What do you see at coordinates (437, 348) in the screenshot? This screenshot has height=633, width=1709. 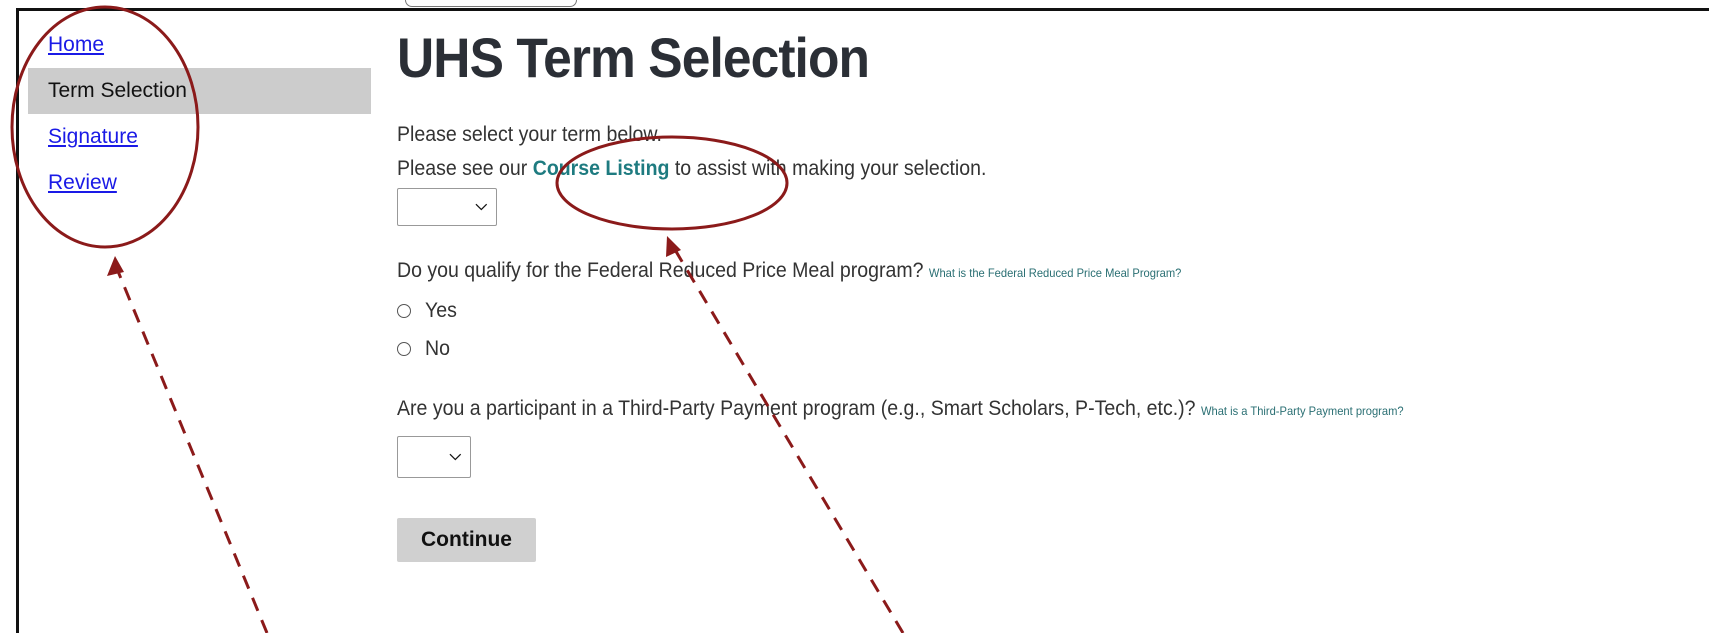 I see `meal-no-label: No` at bounding box center [437, 348].